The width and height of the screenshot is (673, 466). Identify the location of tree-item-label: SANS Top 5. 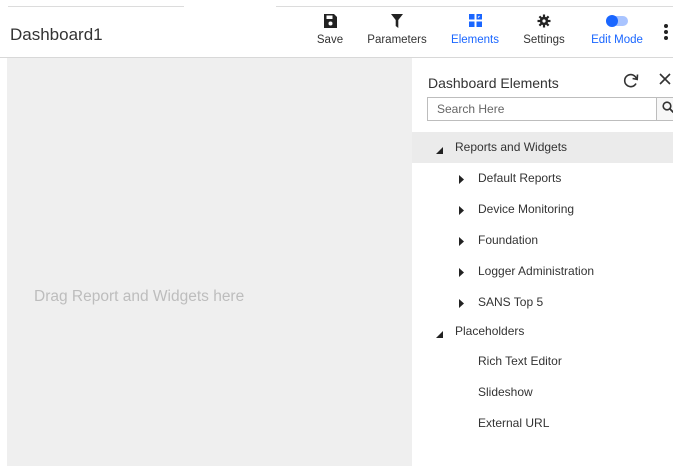
(511, 302).